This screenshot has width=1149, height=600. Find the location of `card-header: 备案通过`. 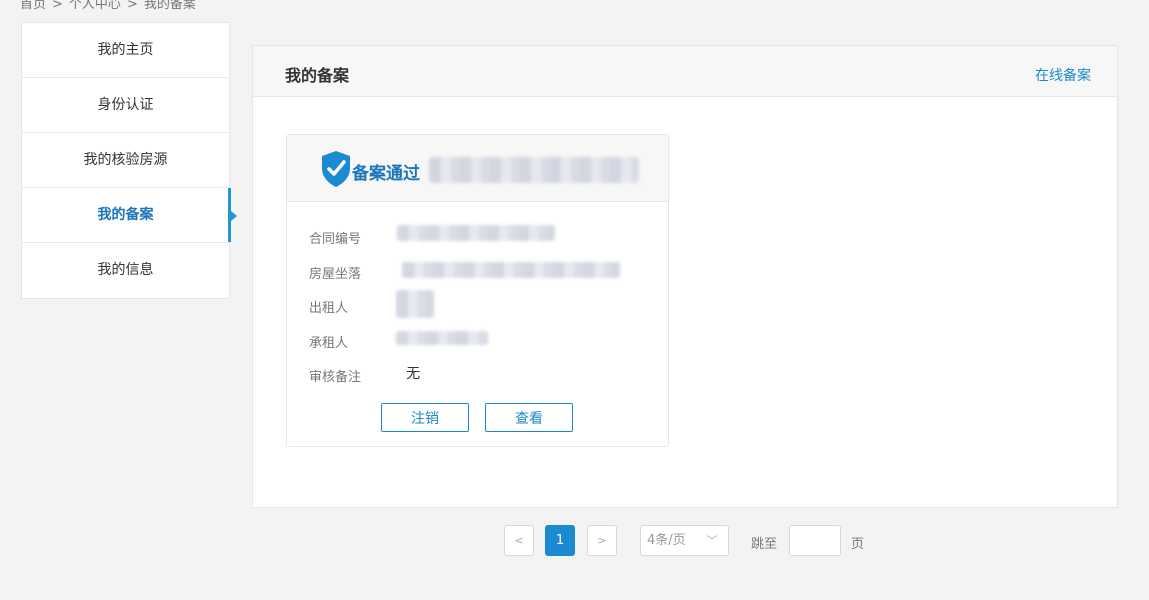

card-header: 备案通过 is located at coordinates (477, 168).